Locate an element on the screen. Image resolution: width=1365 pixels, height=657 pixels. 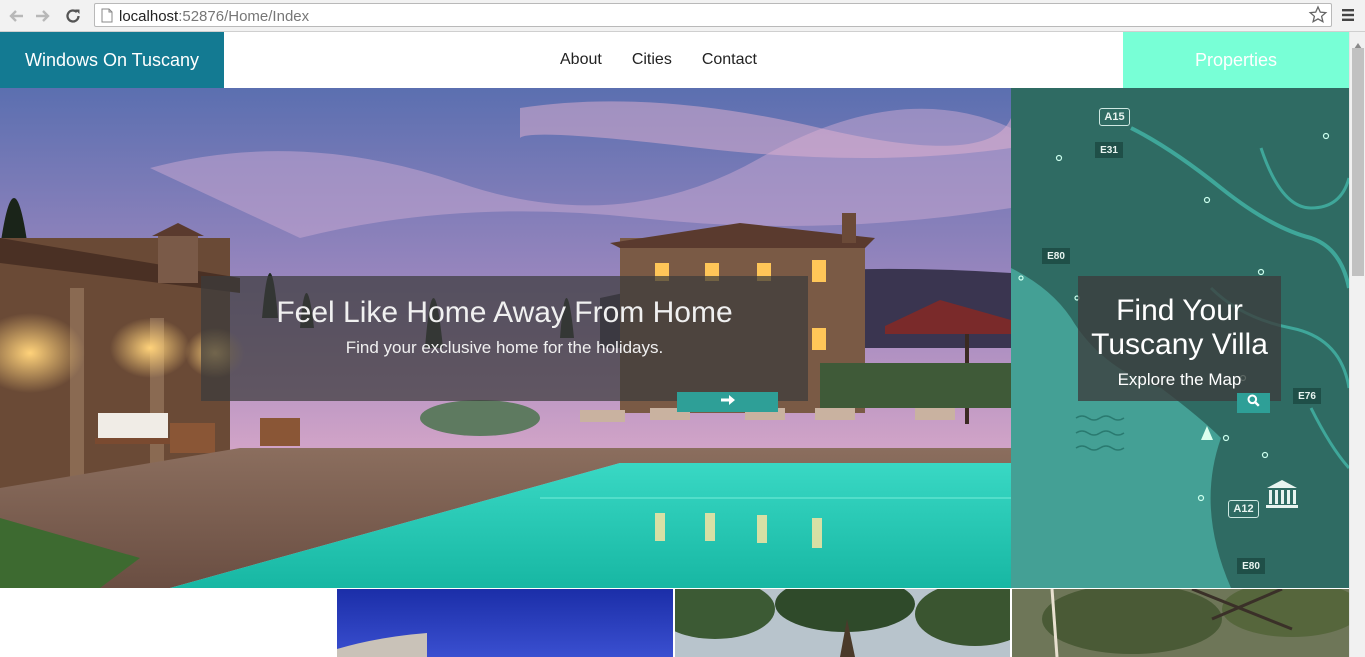
hero-title: Feel Like Home Away From Home is located at coordinates (504, 312).